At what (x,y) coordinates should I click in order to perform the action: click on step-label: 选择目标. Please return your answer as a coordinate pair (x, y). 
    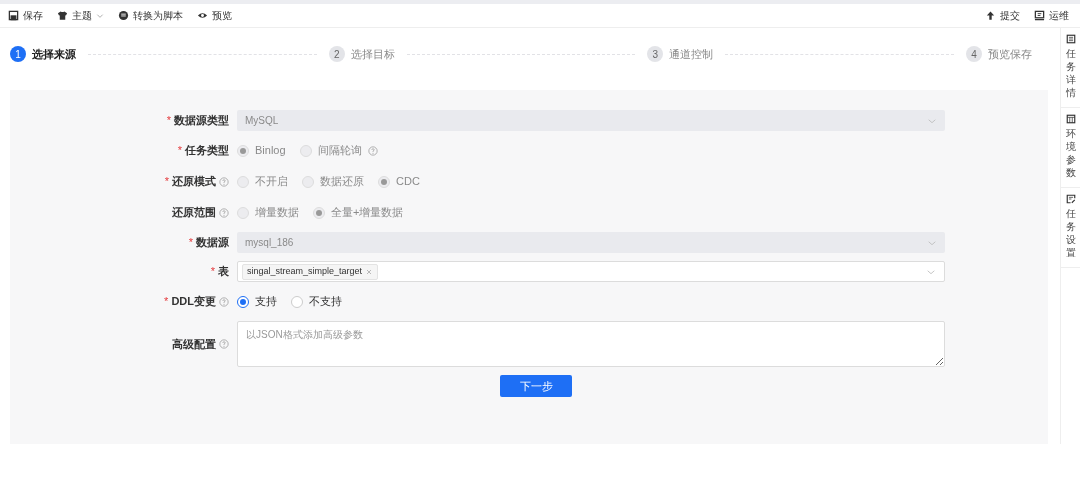
    Looking at the image, I should click on (372, 54).